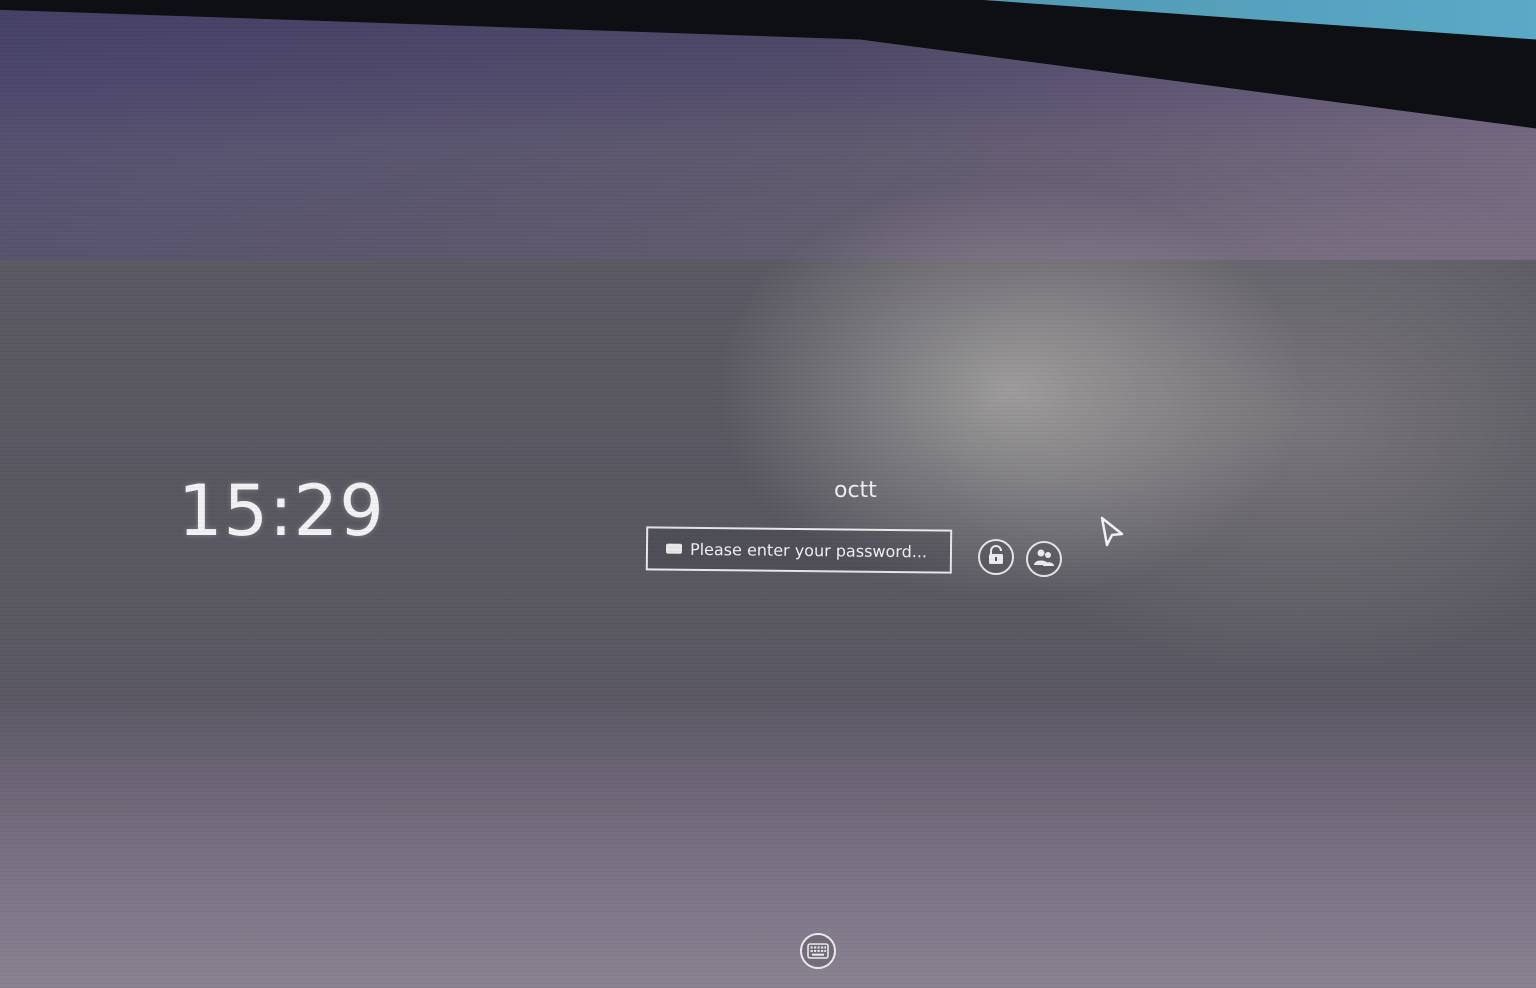 The height and width of the screenshot is (988, 1536). I want to click on switch-user-button, so click(1044, 559).